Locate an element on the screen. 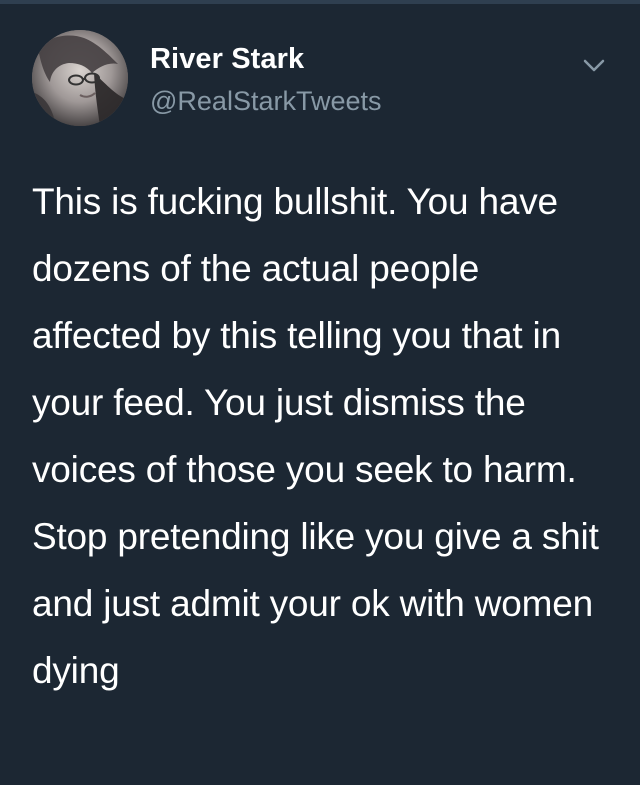 This screenshot has width=640, height=785. display-name: River Stark is located at coordinates (360, 59).